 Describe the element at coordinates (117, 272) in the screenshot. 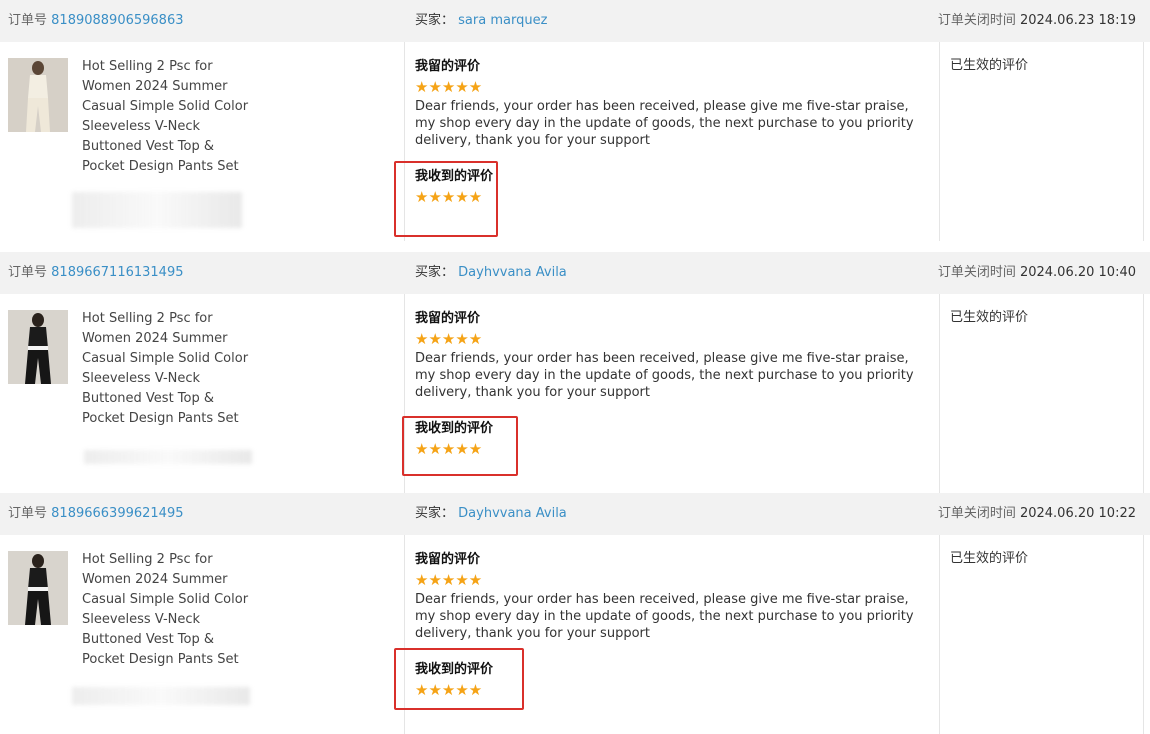

I see `order-number-link: 8189667116131495` at that location.